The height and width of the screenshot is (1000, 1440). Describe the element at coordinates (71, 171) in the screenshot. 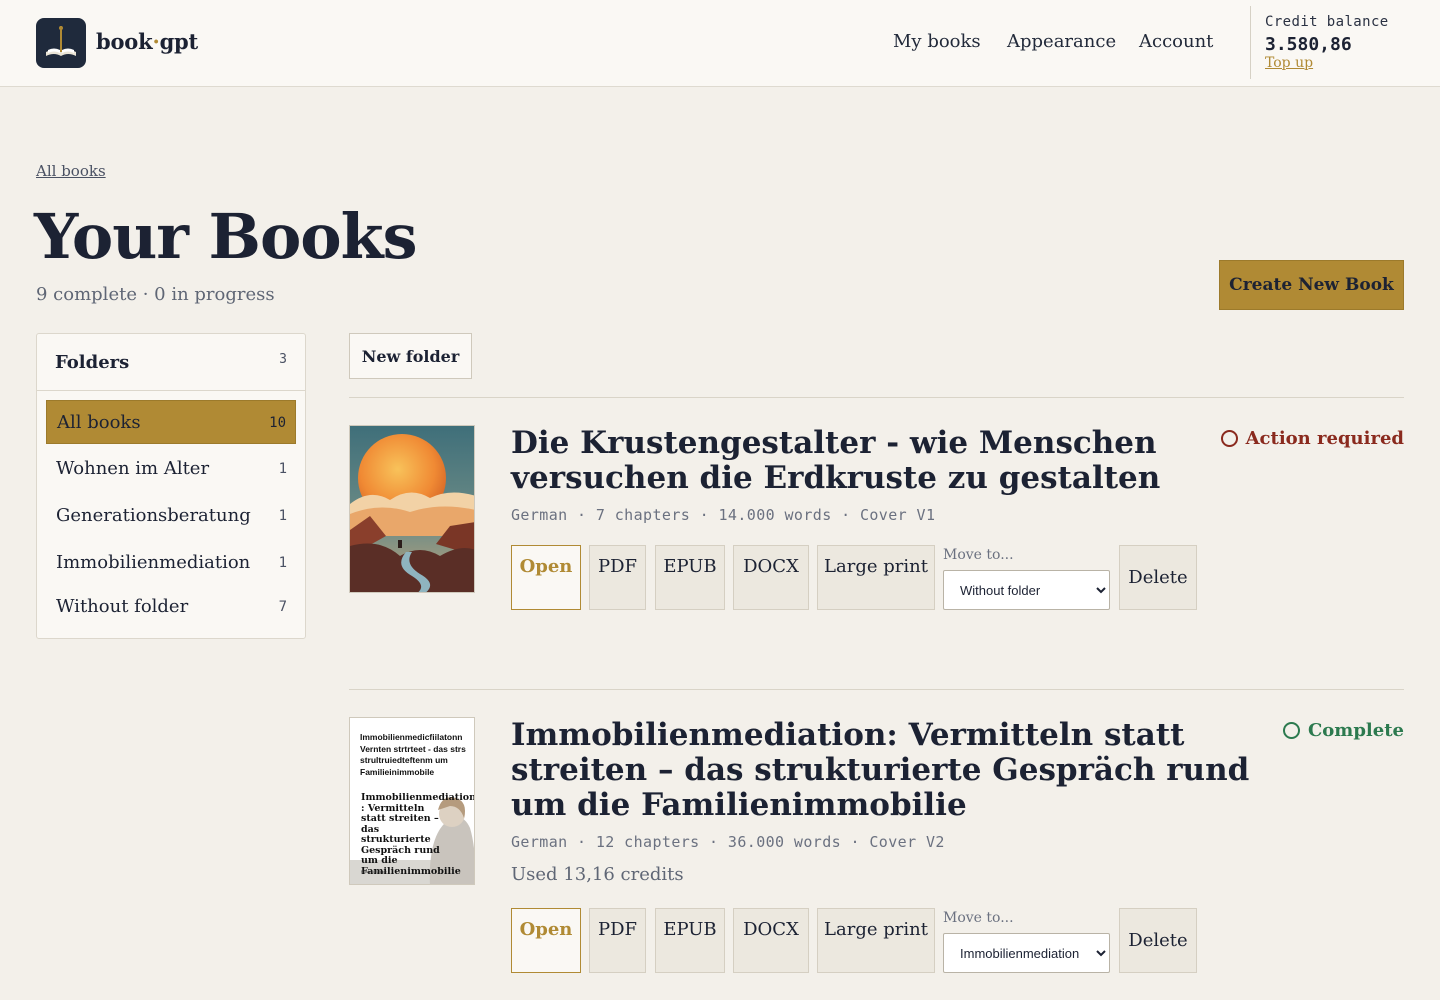

I see `breadcrumb-all-books: All books` at that location.